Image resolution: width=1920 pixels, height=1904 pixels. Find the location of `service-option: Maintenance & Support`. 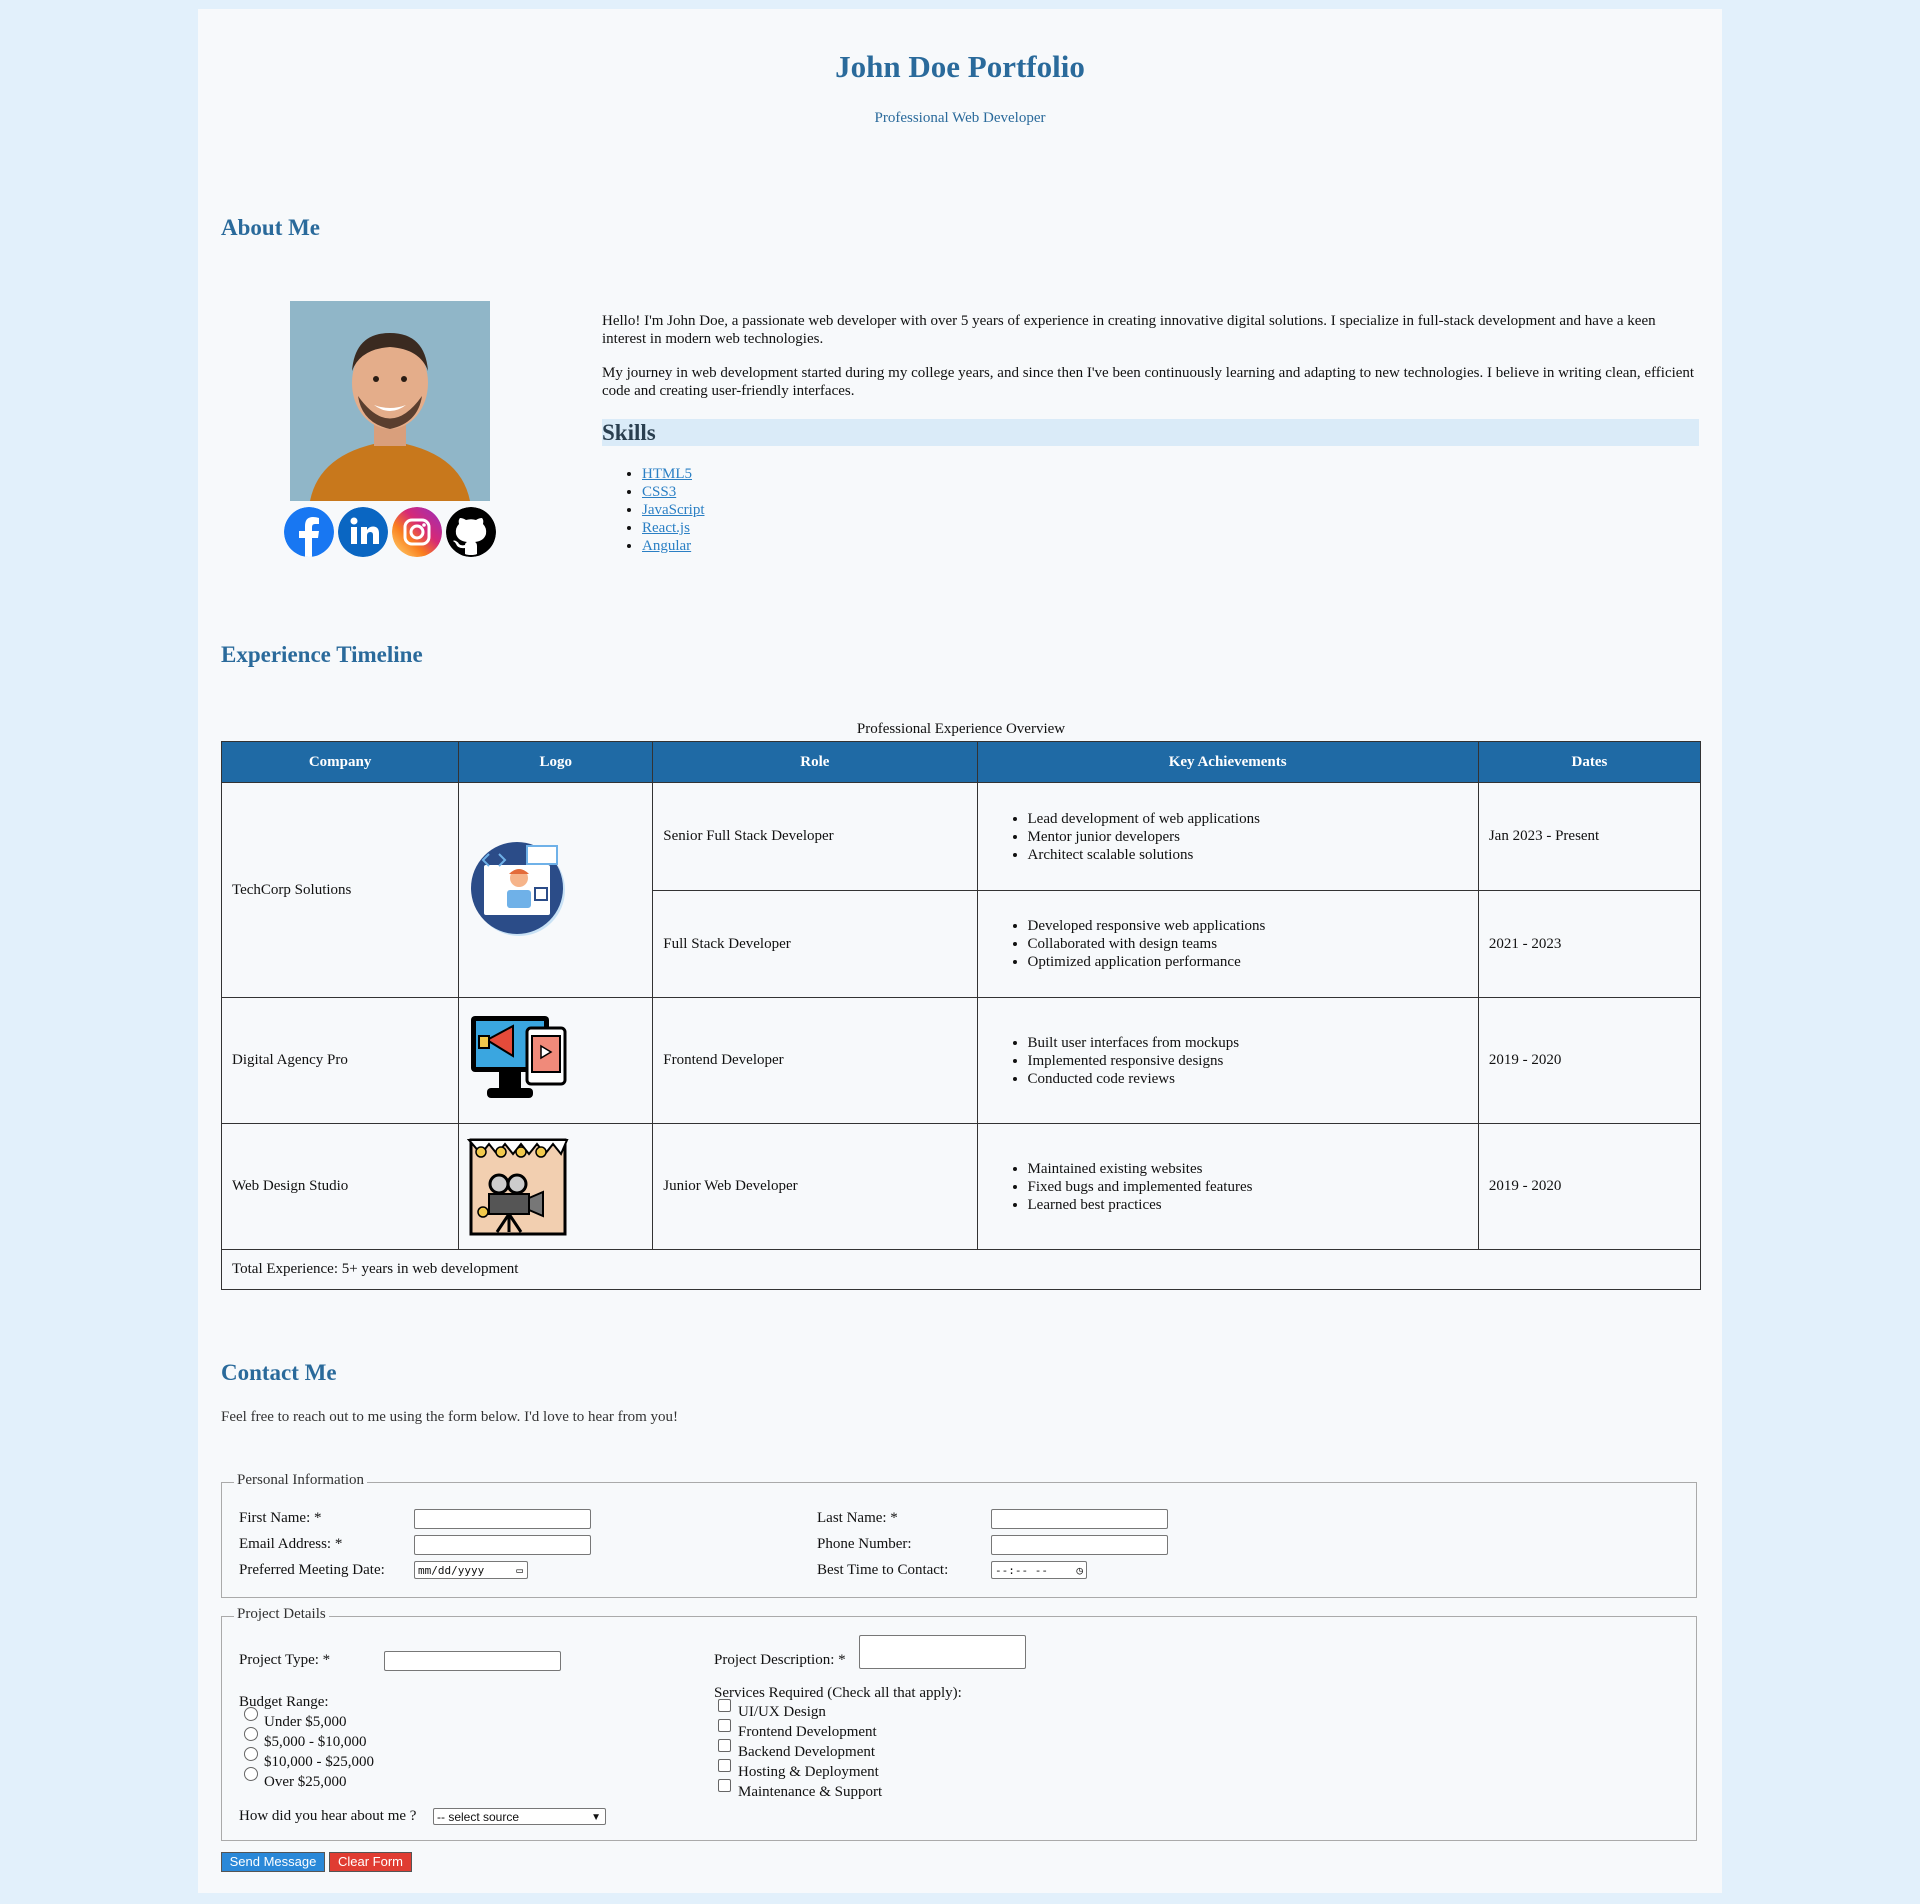

service-option: Maintenance & Support is located at coordinates (810, 1792).